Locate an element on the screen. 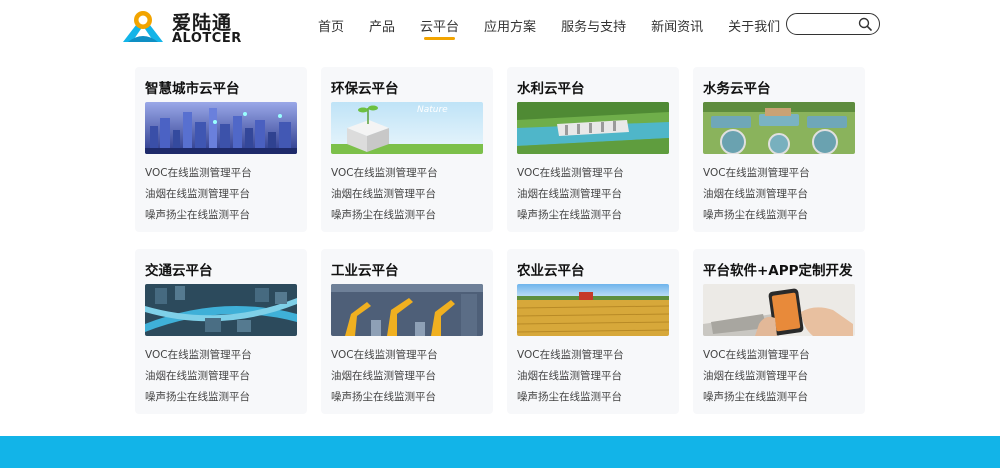 Image resolution: width=1000 pixels, height=468 pixels. platform-card-water-conservancy: 水利云平台 VOC在线监测管理平台 油烟在线监测管理平台 噪声扬尘在线监测平台 is located at coordinates (593, 149).